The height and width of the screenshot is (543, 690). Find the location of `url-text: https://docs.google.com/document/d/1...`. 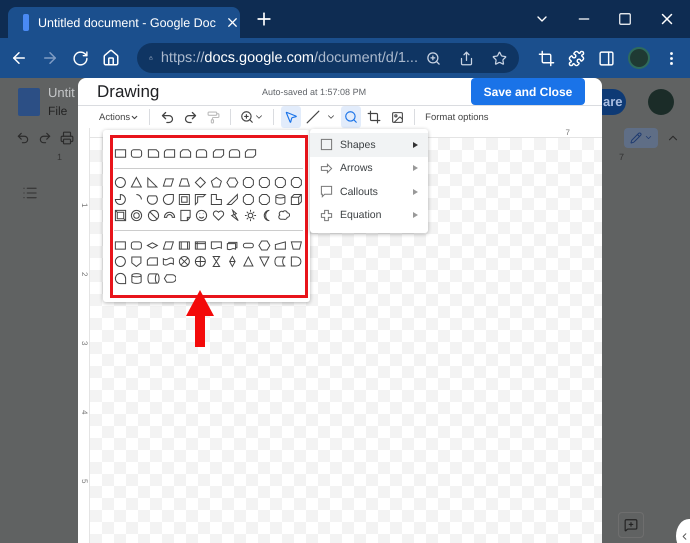

url-text: https://docs.google.com/document/d/1... is located at coordinates (289, 58).